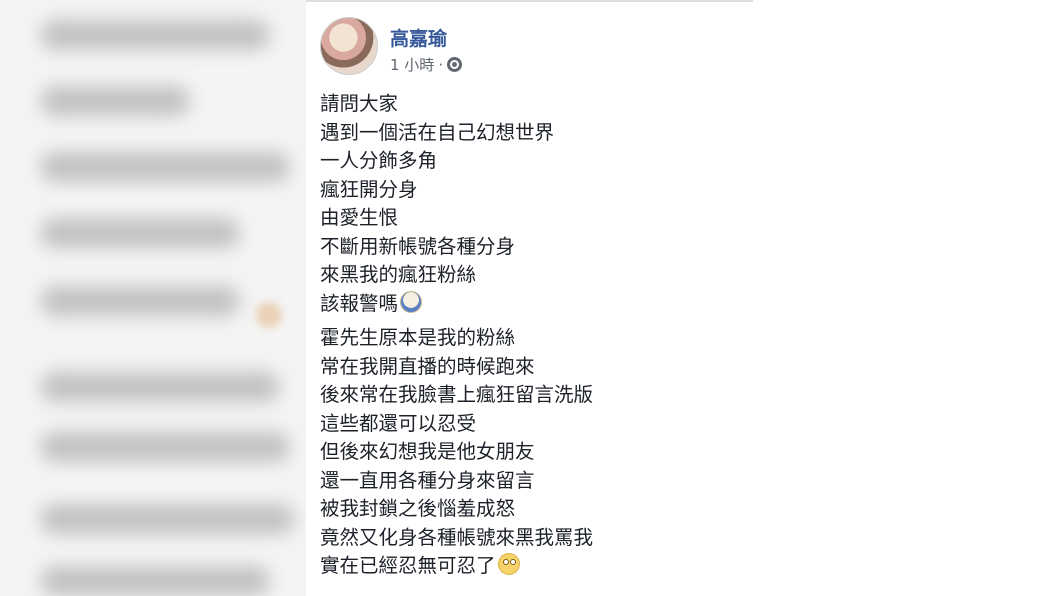 The height and width of the screenshot is (596, 1060). What do you see at coordinates (427, 366) in the screenshot?
I see `post-line: 常在我開直播的時候跑來` at bounding box center [427, 366].